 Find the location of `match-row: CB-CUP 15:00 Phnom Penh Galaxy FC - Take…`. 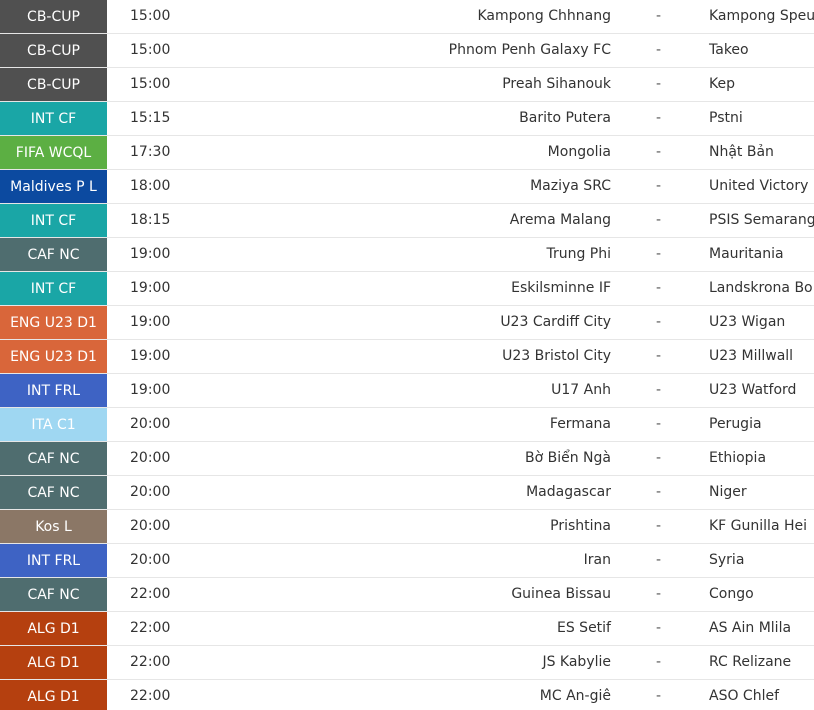

match-row: CB-CUP 15:00 Phnom Penh Galaxy FC - Take… is located at coordinates (407, 51).